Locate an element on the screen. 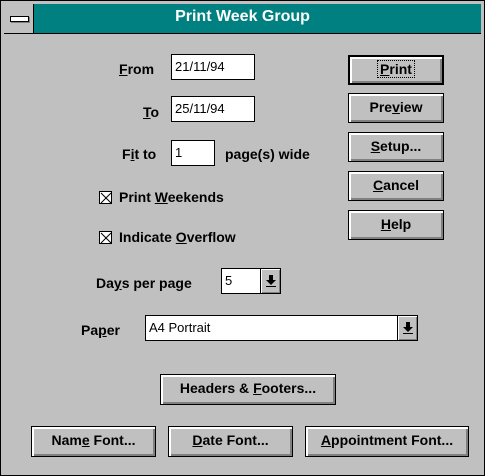 The image size is (485, 476). to-label: To is located at coordinates (151, 112).